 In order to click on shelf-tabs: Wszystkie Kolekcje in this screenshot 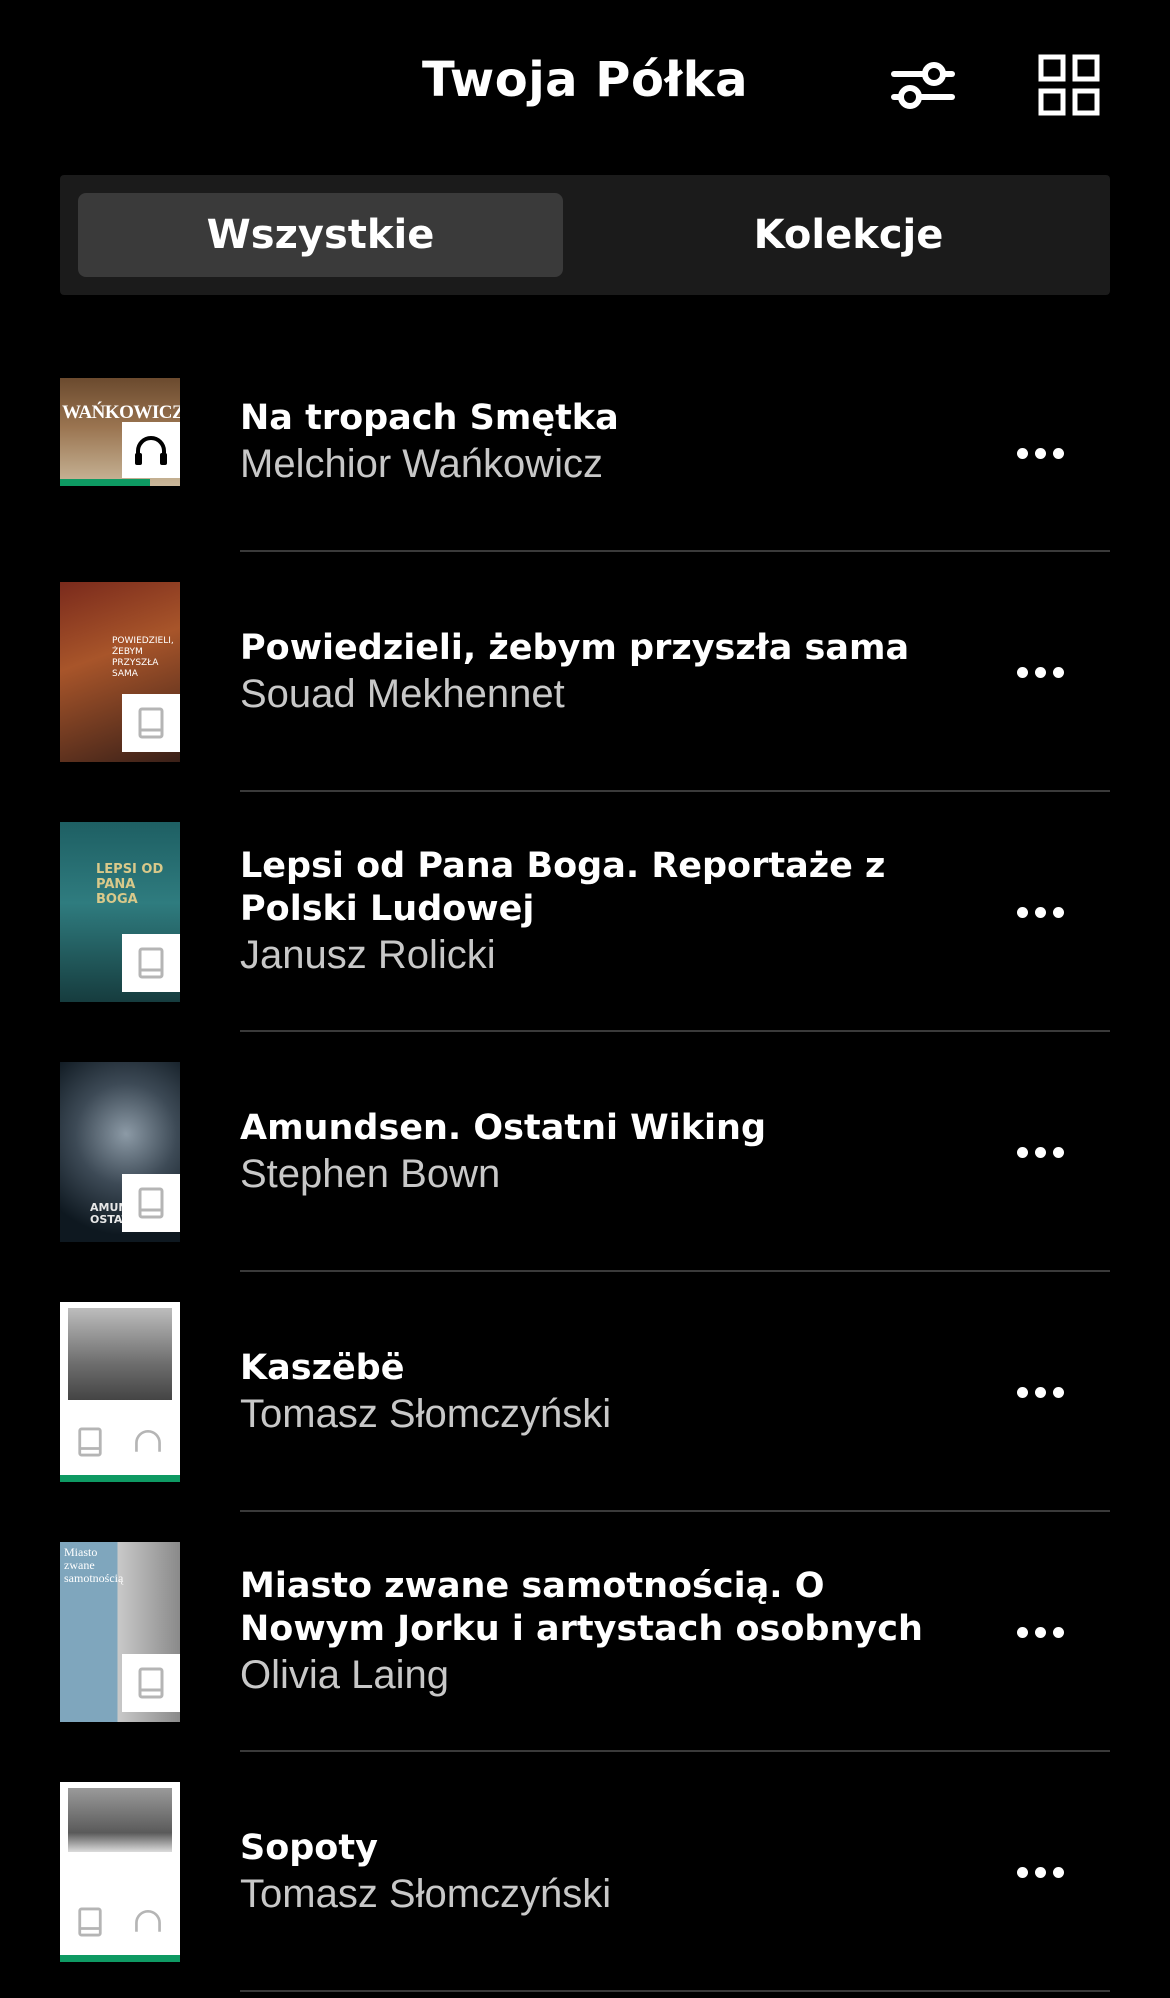, I will do `click(585, 235)`.